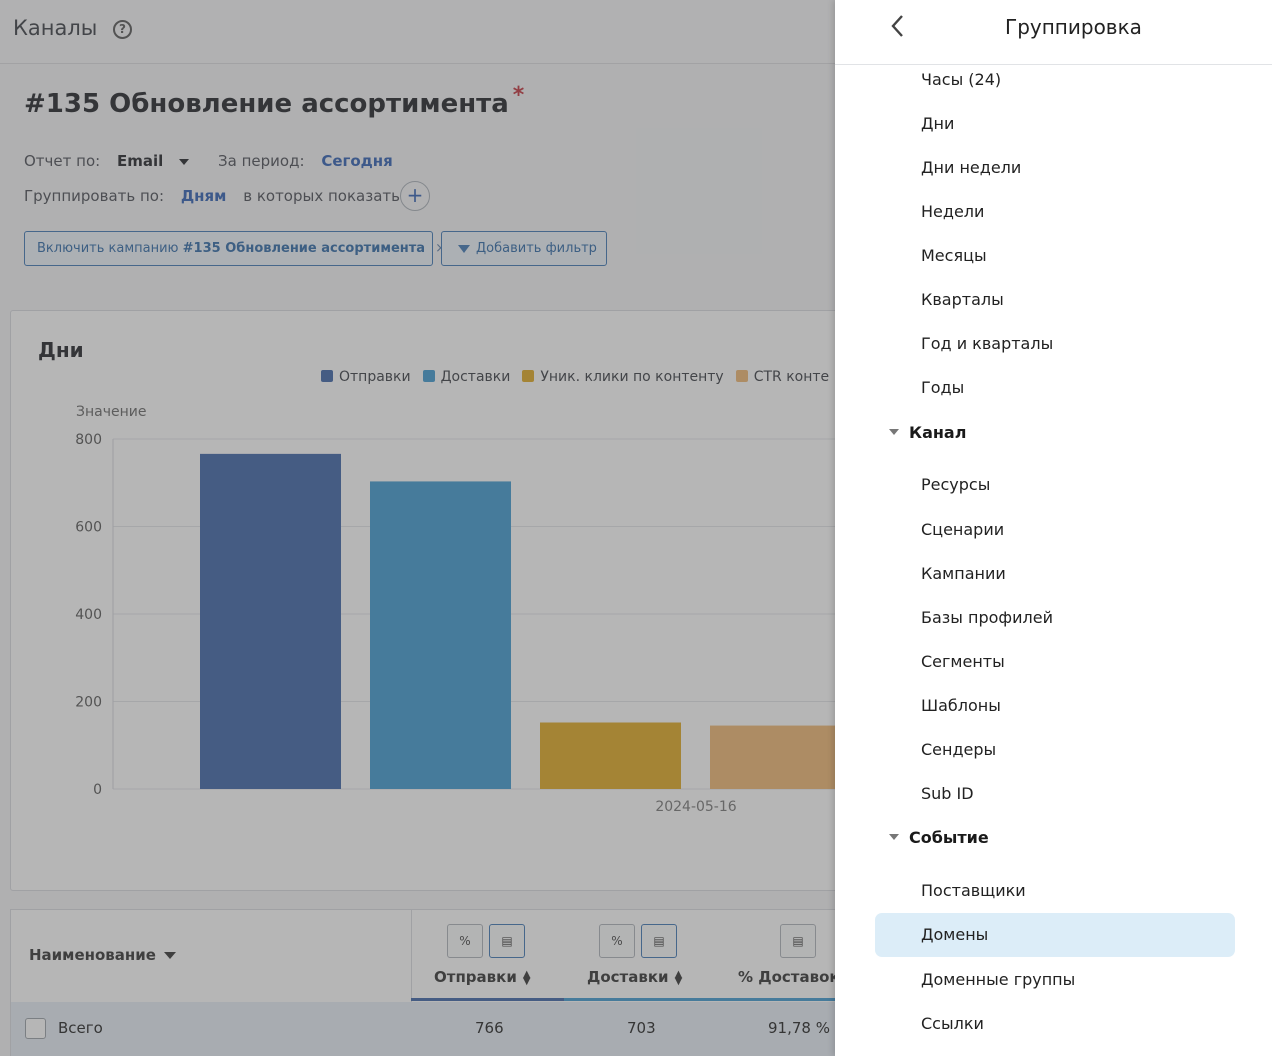  I want to click on grouping-option-5: Месяцы, so click(1055, 256).